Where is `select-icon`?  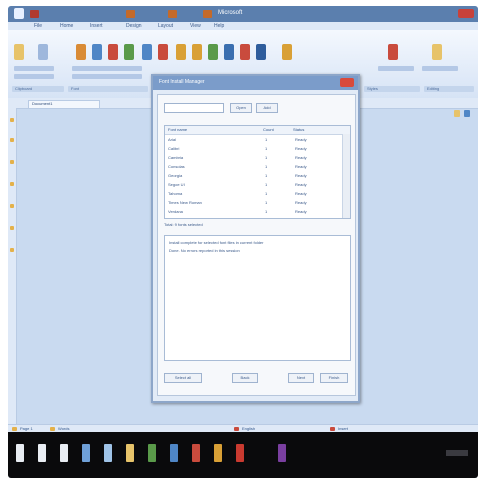
select-icon is located at coordinates (437, 52).